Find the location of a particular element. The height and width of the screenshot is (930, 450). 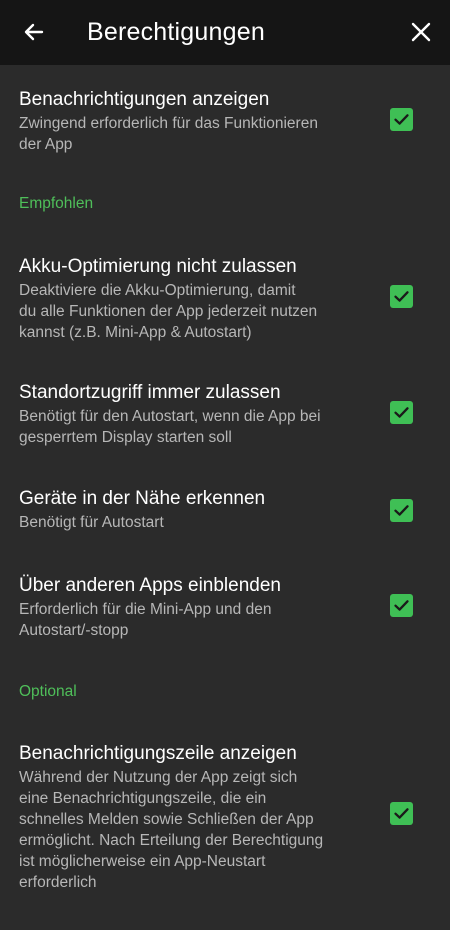

permission-title: Über anderen Apps einblenden is located at coordinates (150, 585).